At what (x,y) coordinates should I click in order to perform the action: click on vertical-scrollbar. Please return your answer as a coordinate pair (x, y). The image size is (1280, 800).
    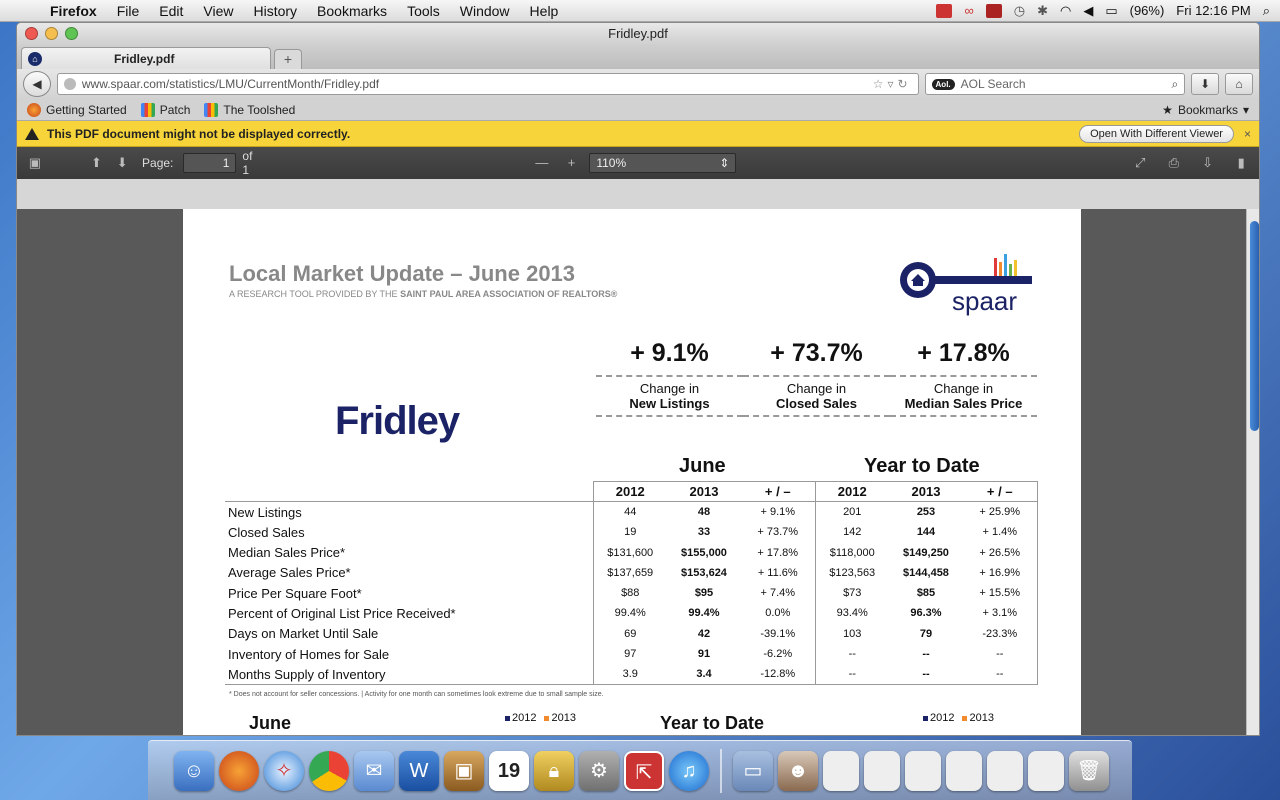
    Looking at the image, I should click on (1252, 472).